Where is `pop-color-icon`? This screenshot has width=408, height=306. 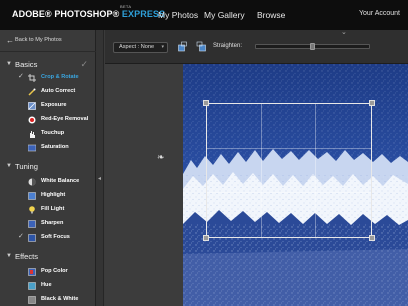 pop-color-icon is located at coordinates (32, 272).